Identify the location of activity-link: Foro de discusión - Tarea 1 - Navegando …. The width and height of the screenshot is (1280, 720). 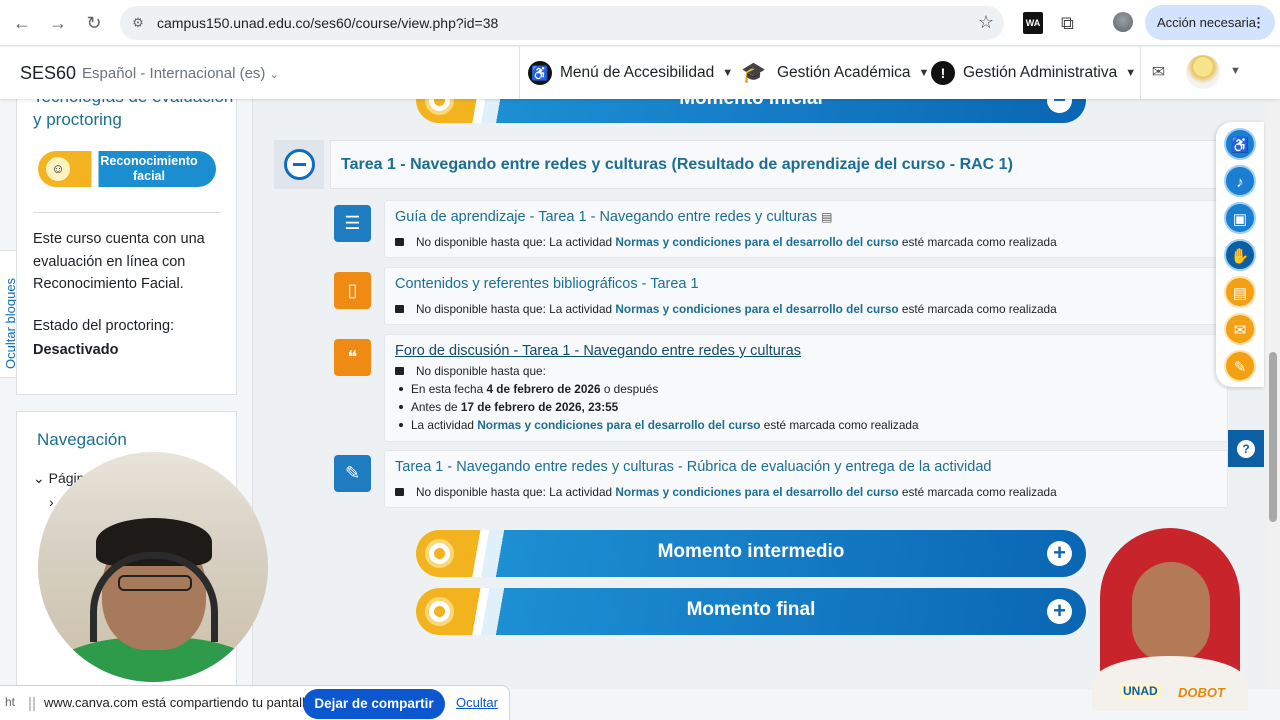
(598, 351).